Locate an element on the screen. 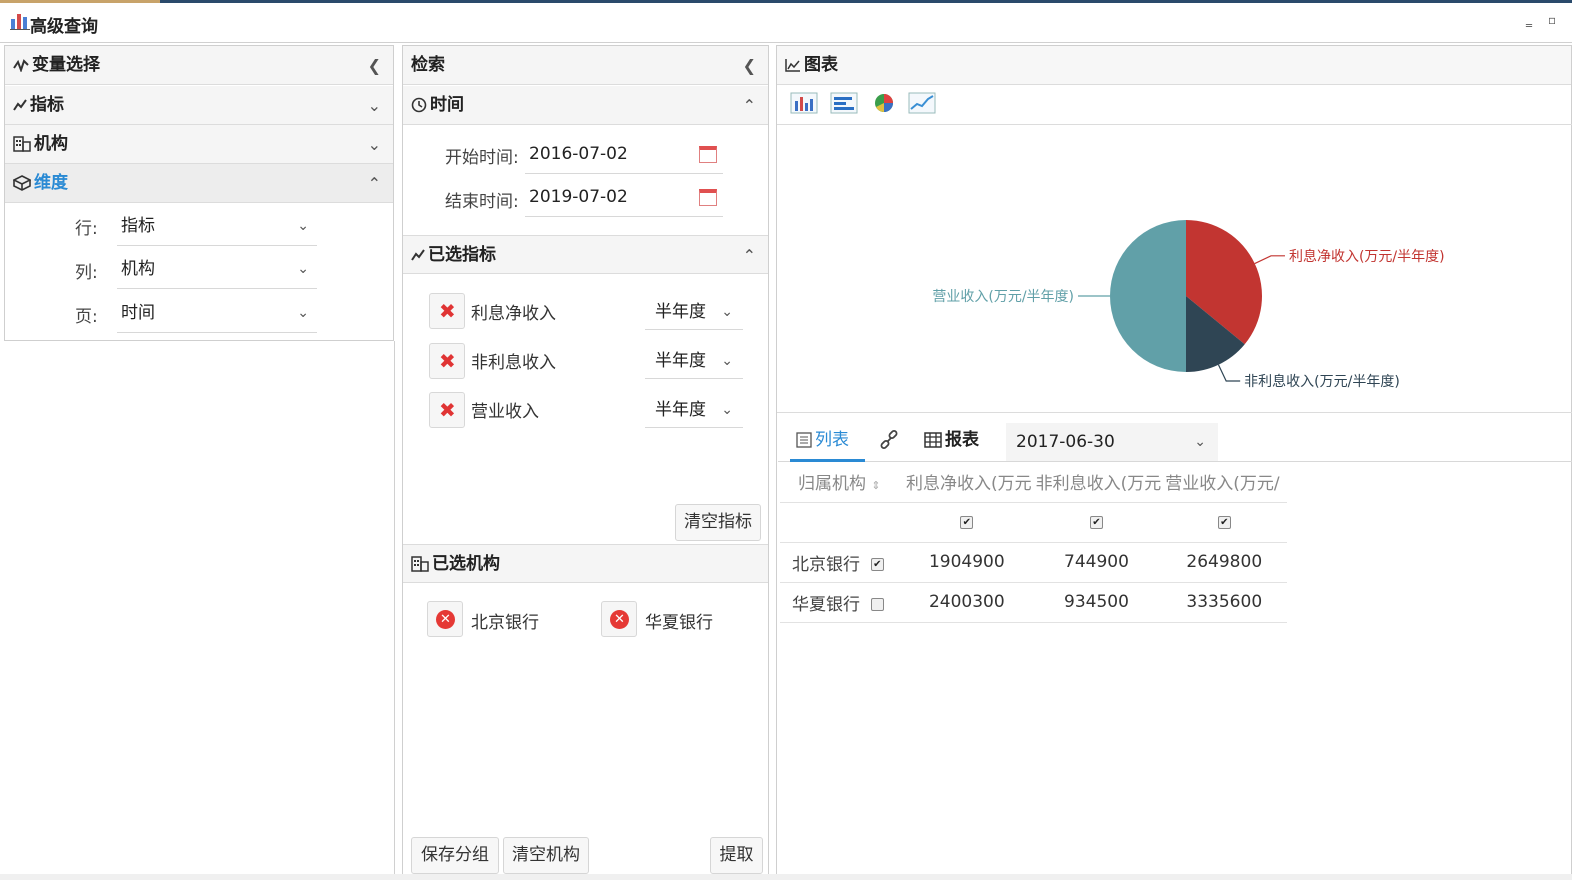 This screenshot has height=880, width=1572. trend-icon is located at coordinates (20, 105).